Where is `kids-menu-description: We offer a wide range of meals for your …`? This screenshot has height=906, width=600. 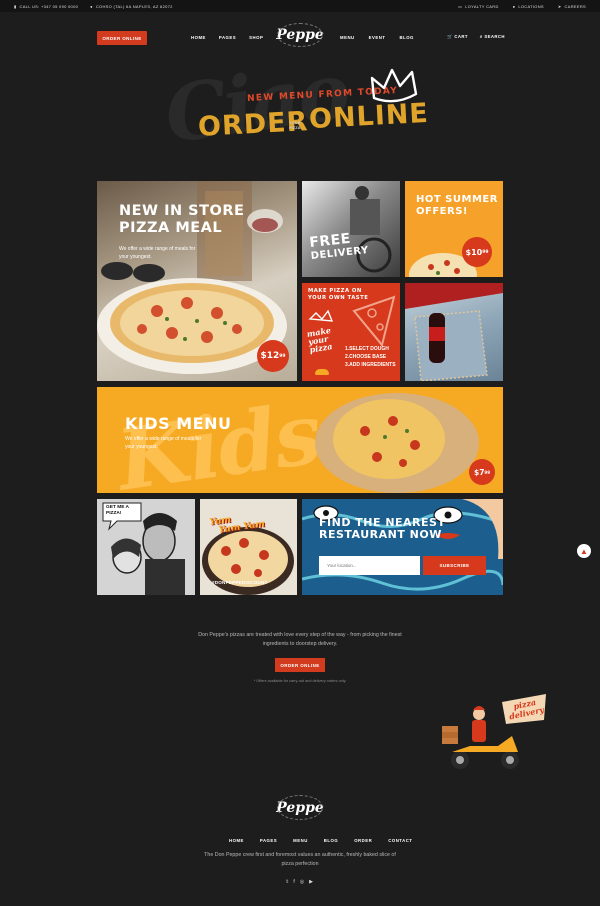 kids-menu-description: We offer a wide range of meals for your … is located at coordinates (163, 443).